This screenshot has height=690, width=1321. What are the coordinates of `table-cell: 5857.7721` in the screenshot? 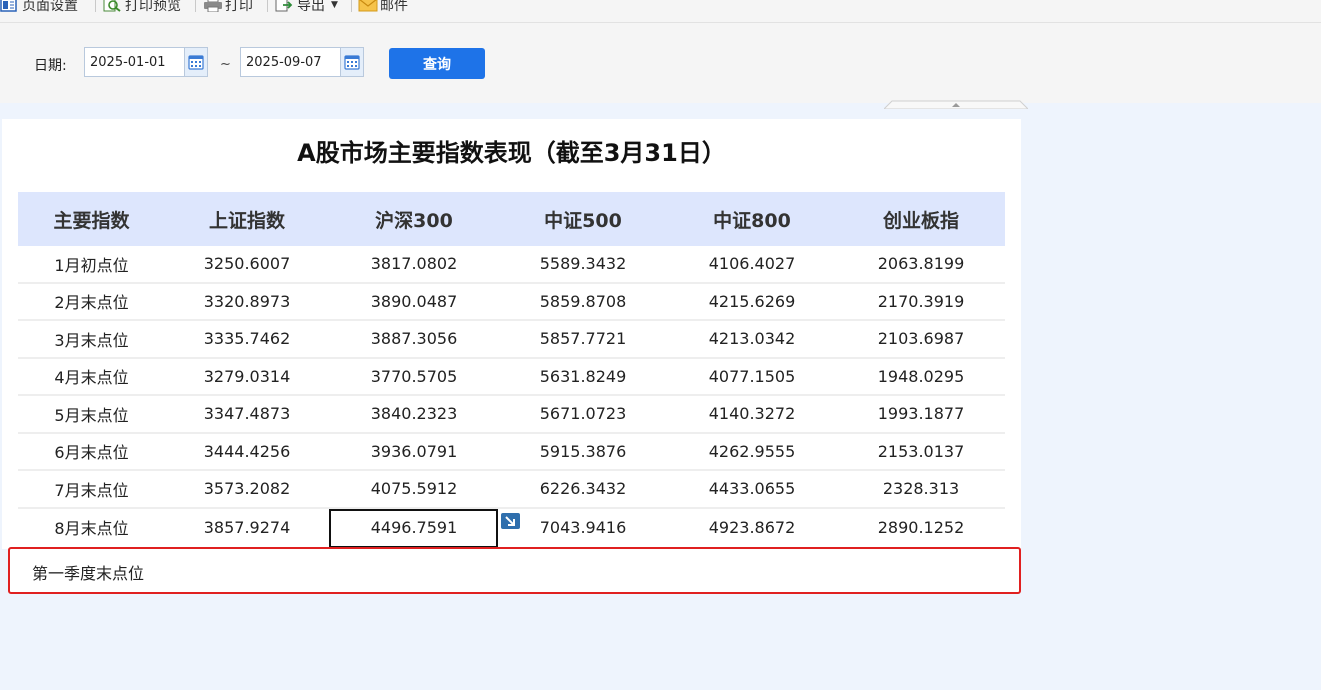 It's located at (583, 339).